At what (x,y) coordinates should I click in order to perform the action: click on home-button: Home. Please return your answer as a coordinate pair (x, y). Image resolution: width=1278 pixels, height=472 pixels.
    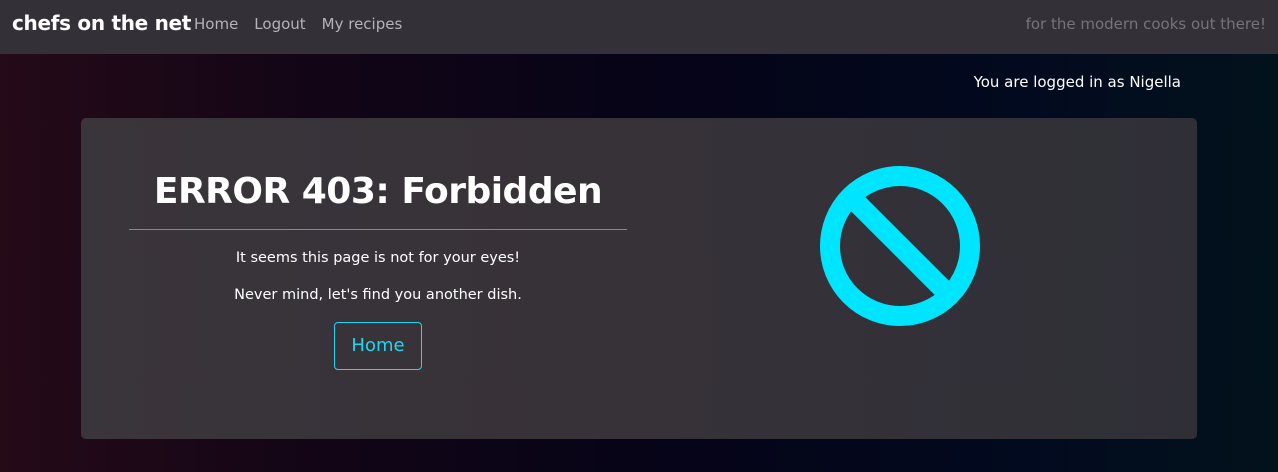
    Looking at the image, I should click on (378, 346).